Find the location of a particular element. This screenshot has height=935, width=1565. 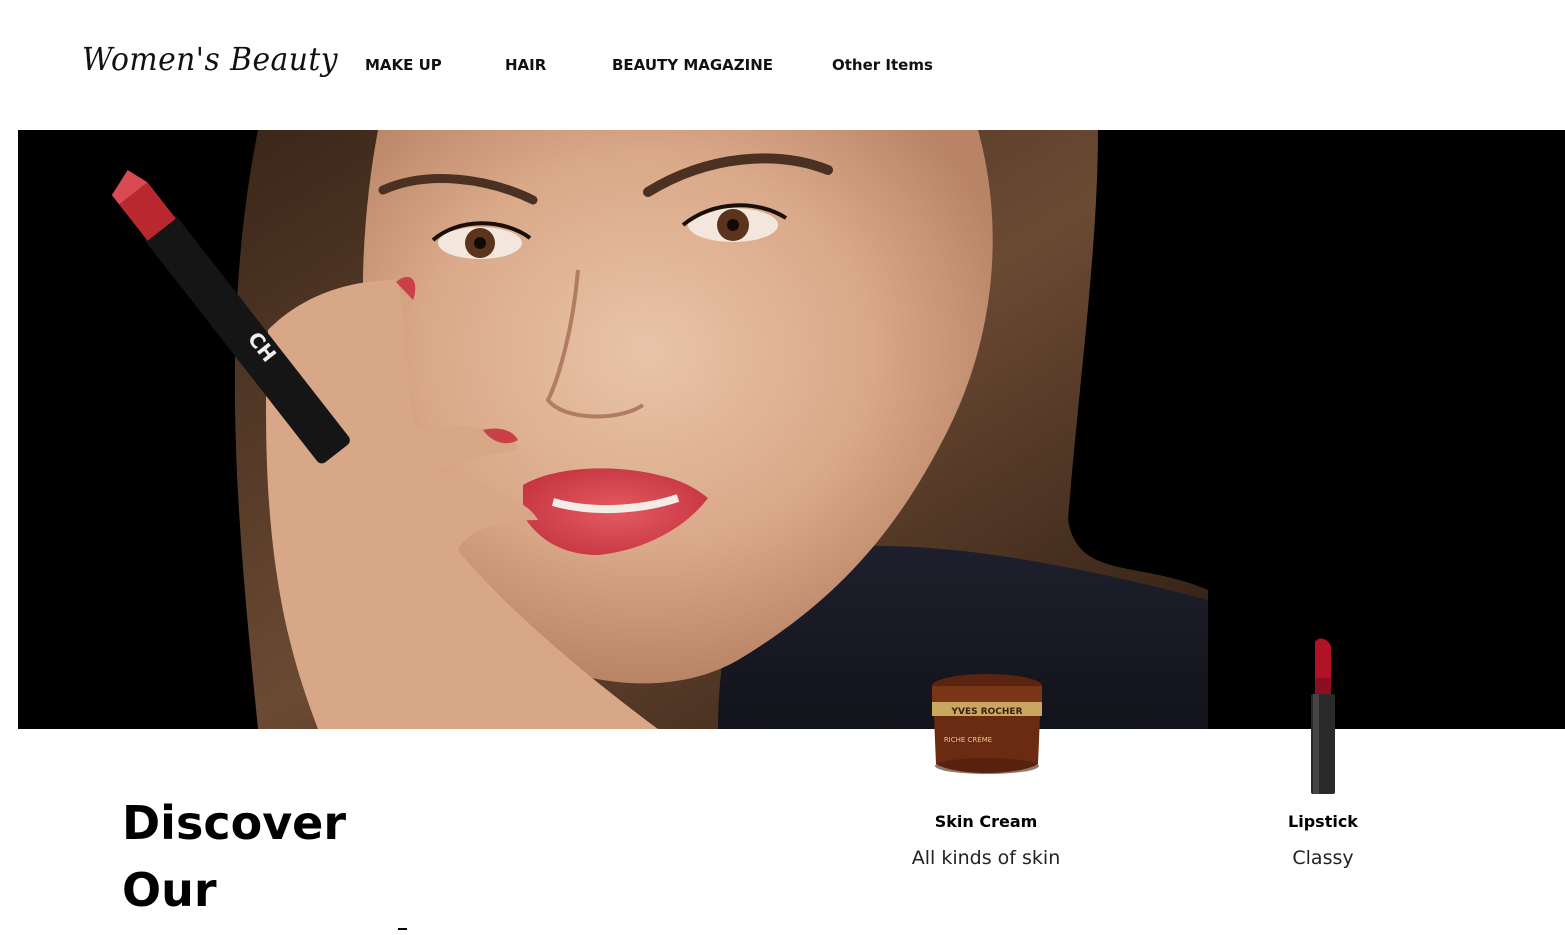

nav-item-other-items: Other Items is located at coordinates (882, 65).